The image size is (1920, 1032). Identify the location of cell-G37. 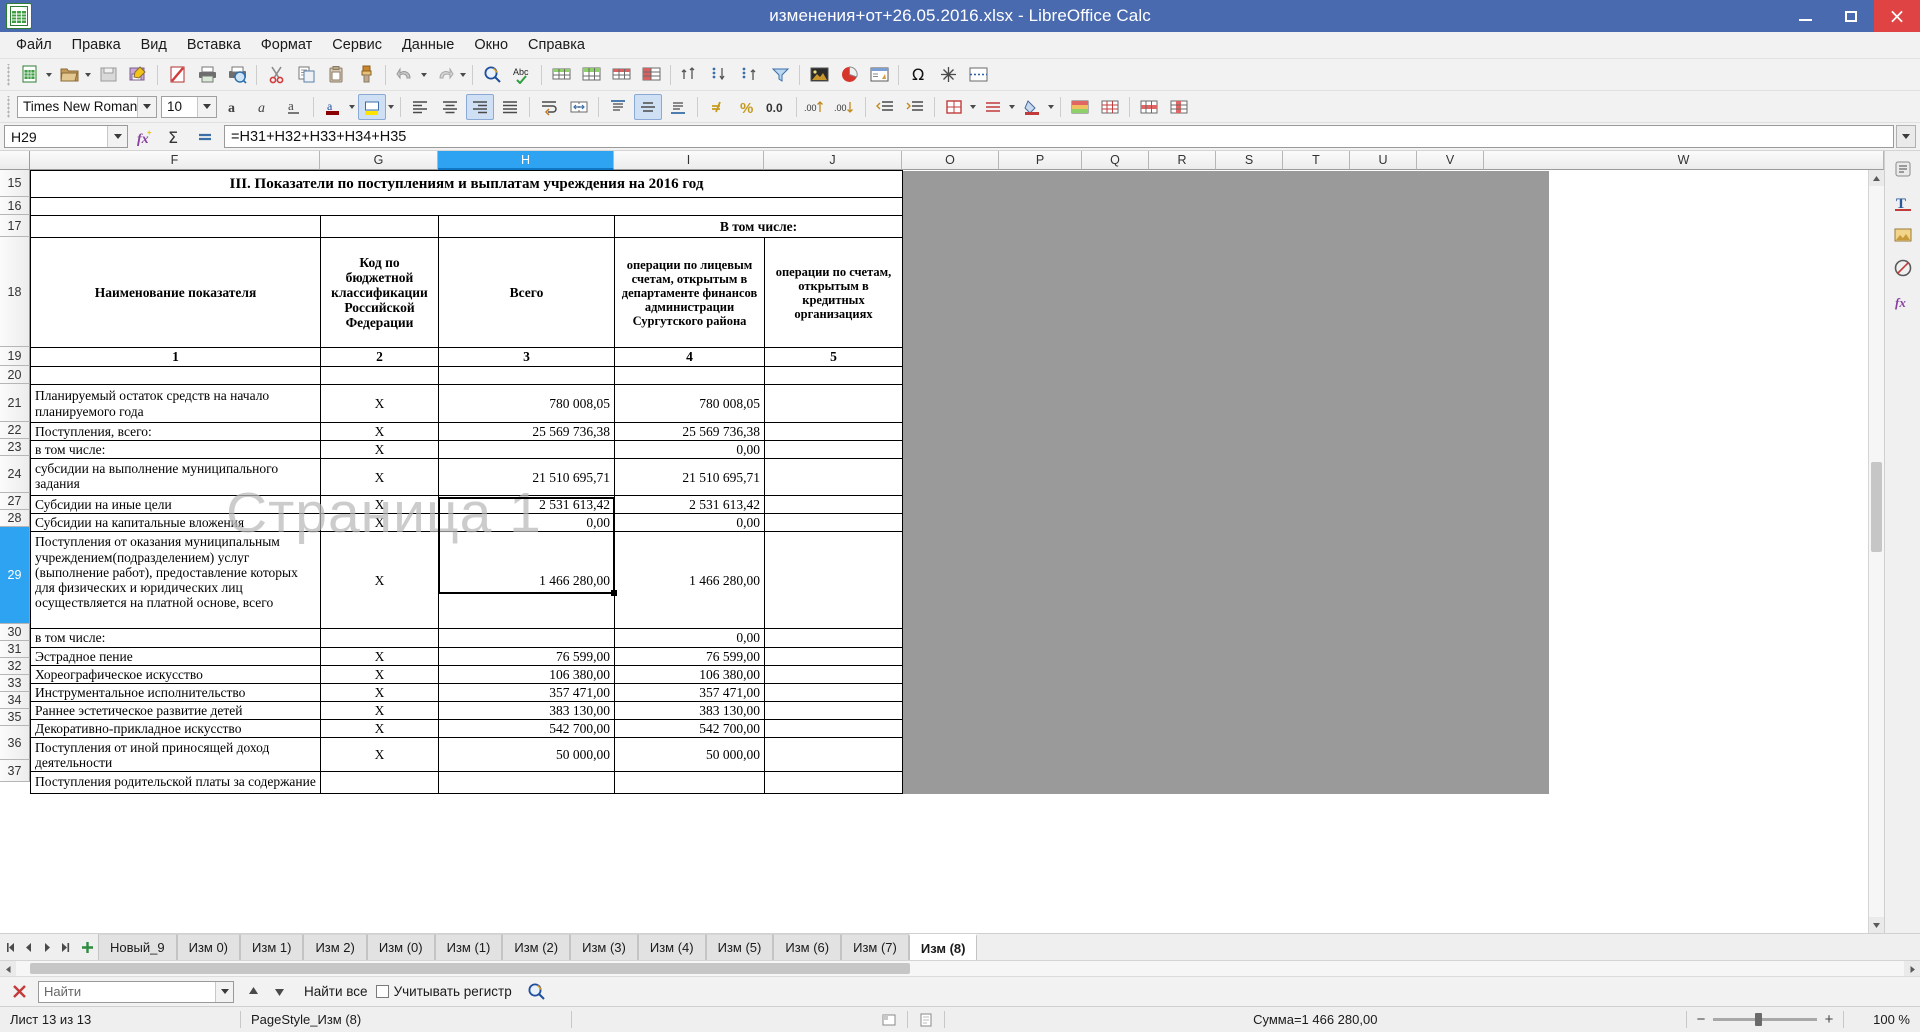
(379, 783).